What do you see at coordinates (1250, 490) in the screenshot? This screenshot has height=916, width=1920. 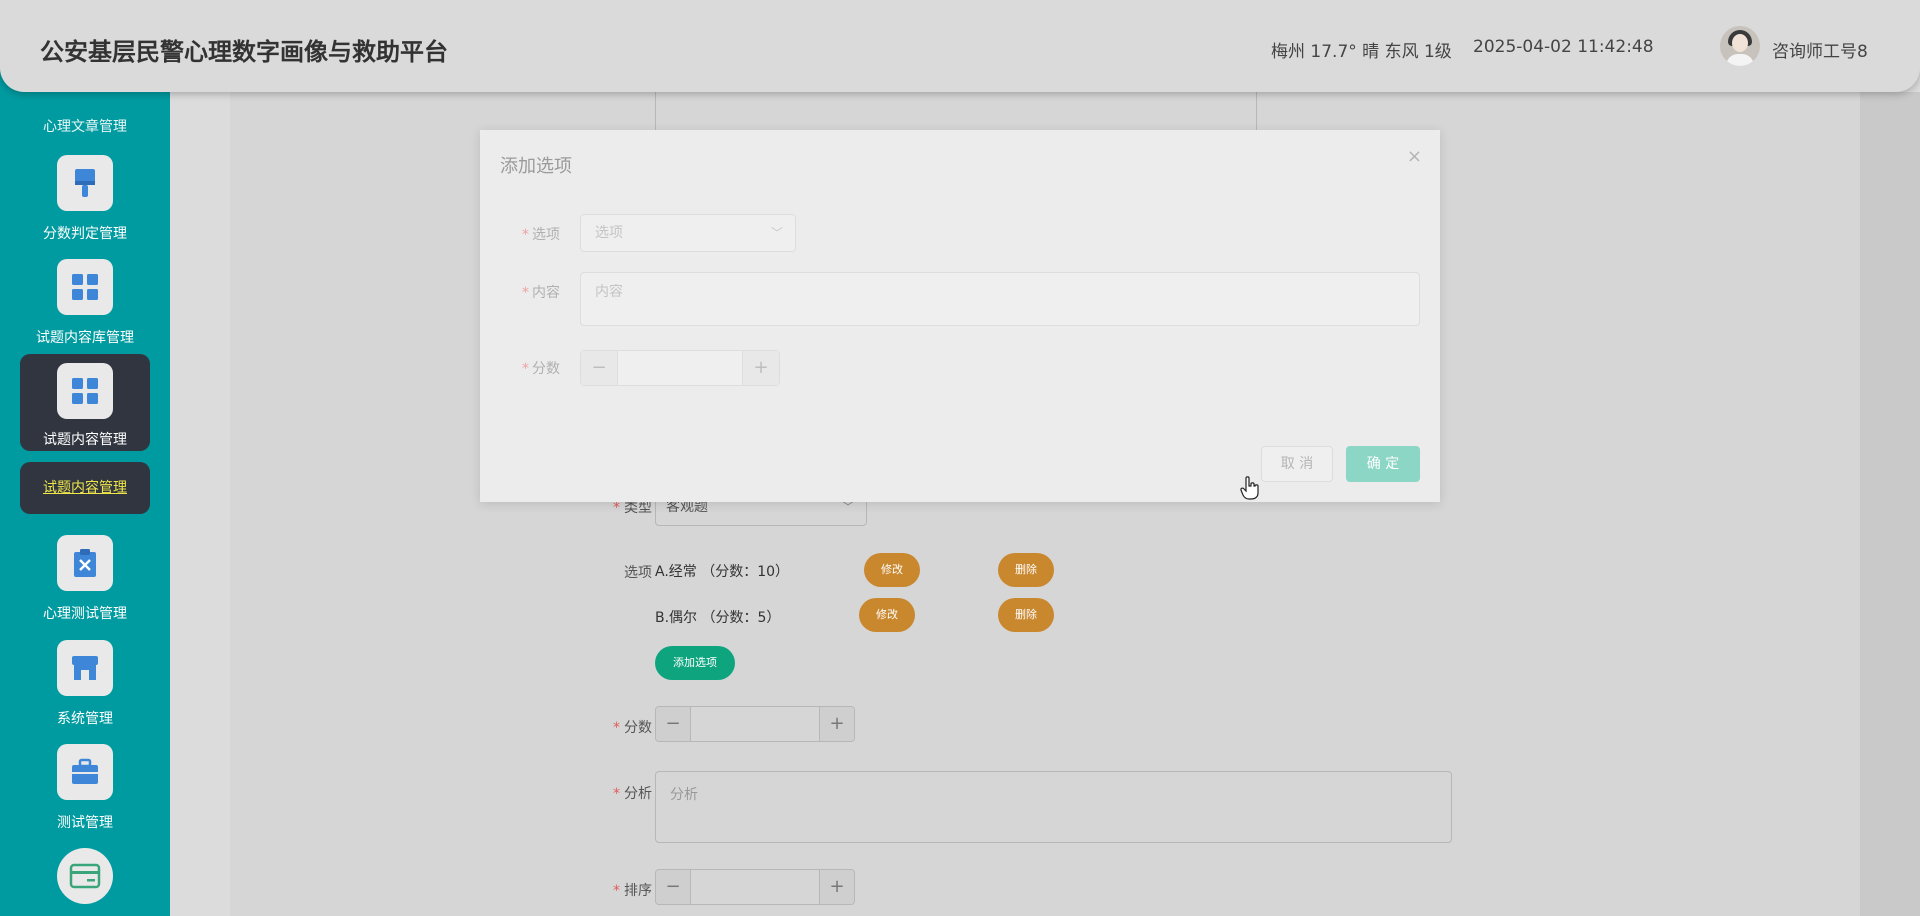 I see `hand-cursor-icon` at bounding box center [1250, 490].